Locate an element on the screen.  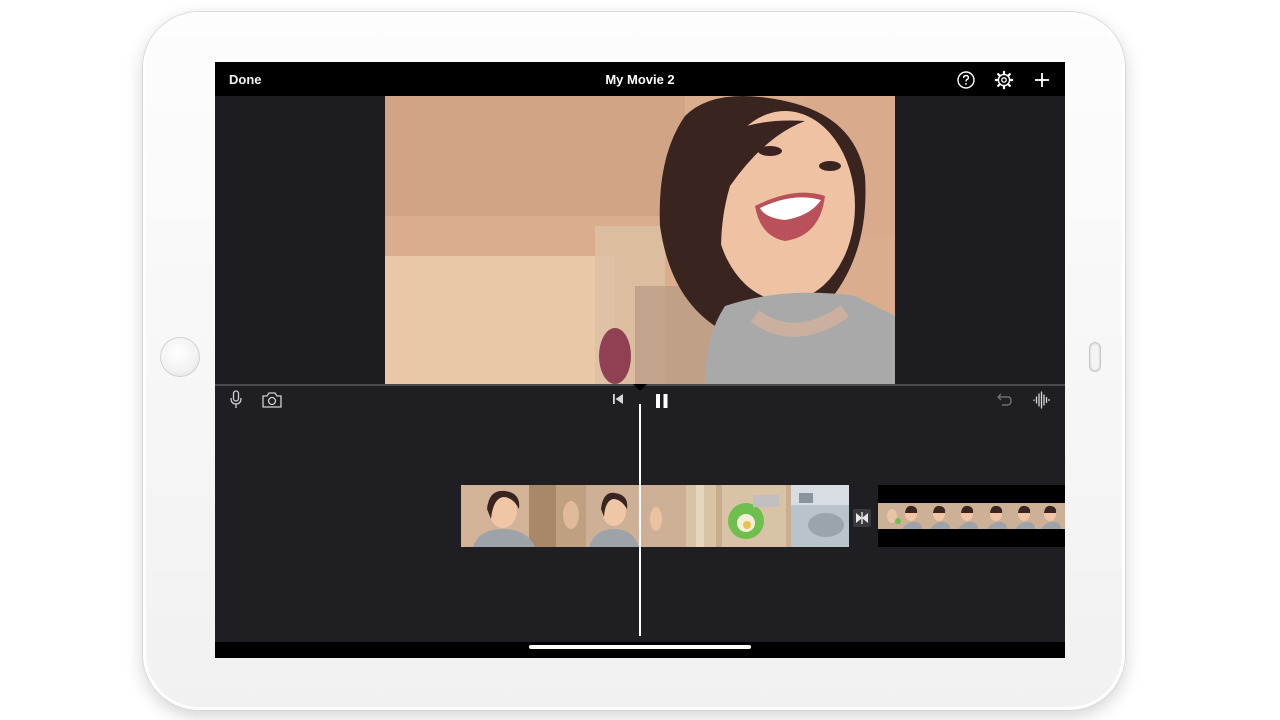
top-bar: Done My Movie 2 is located at coordinates (640, 80).